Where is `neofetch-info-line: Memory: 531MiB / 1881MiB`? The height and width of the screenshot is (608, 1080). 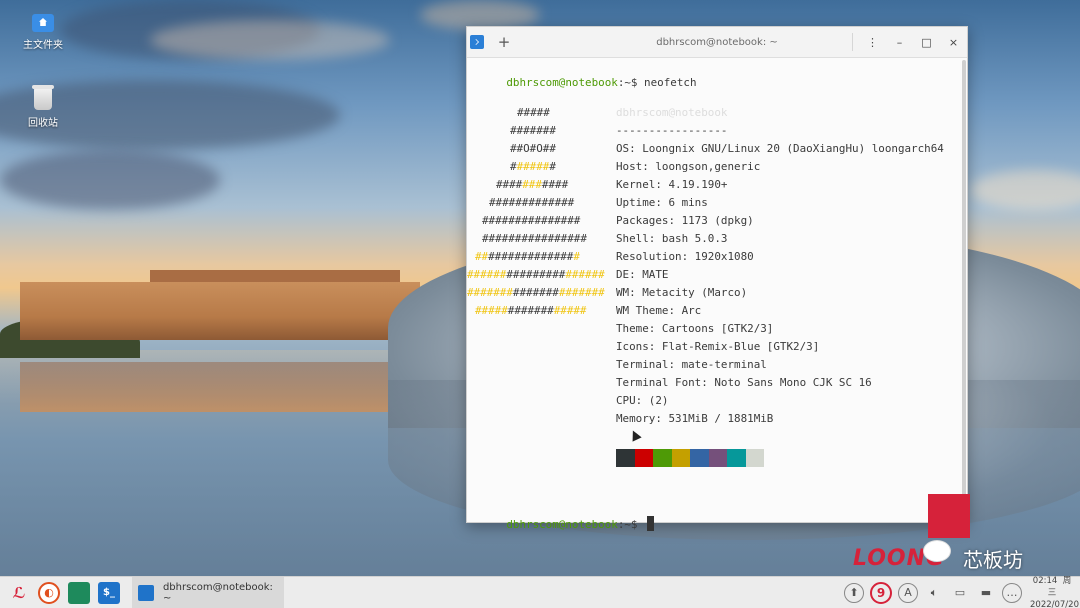
neofetch-info-line: Memory: 531MiB / 1881MiB is located at coordinates (695, 418).